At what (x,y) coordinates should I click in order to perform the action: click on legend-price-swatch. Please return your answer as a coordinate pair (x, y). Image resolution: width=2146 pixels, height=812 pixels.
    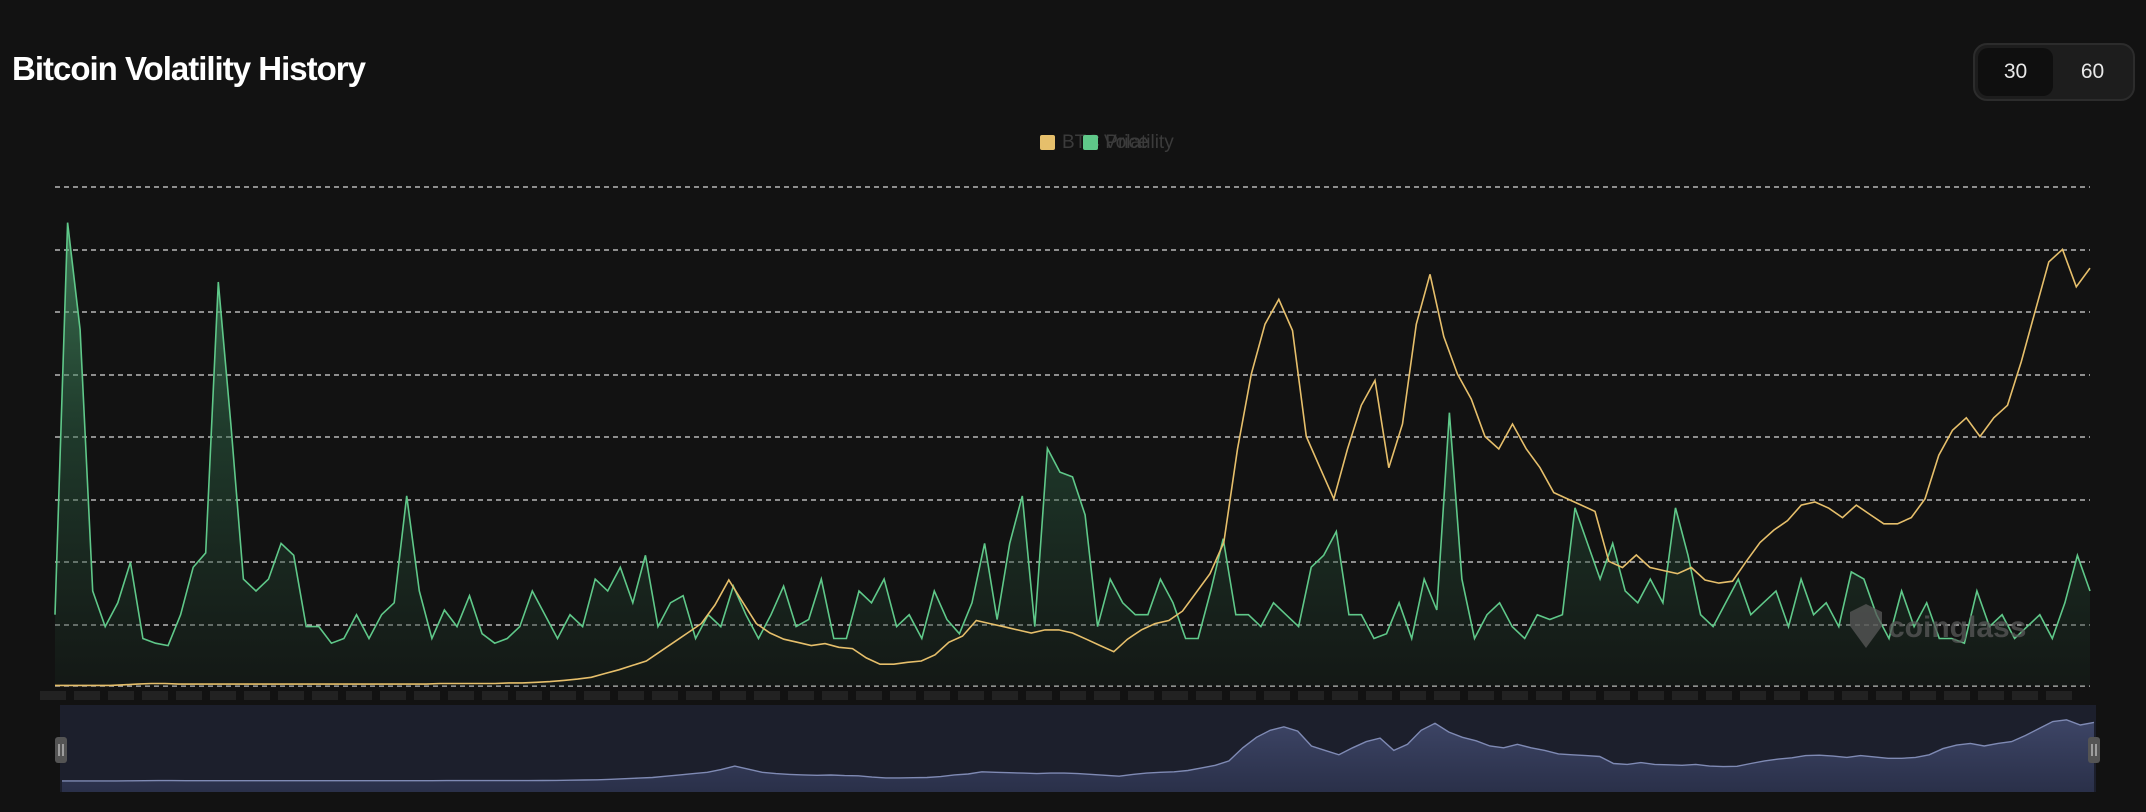
    Looking at the image, I should click on (1047, 142).